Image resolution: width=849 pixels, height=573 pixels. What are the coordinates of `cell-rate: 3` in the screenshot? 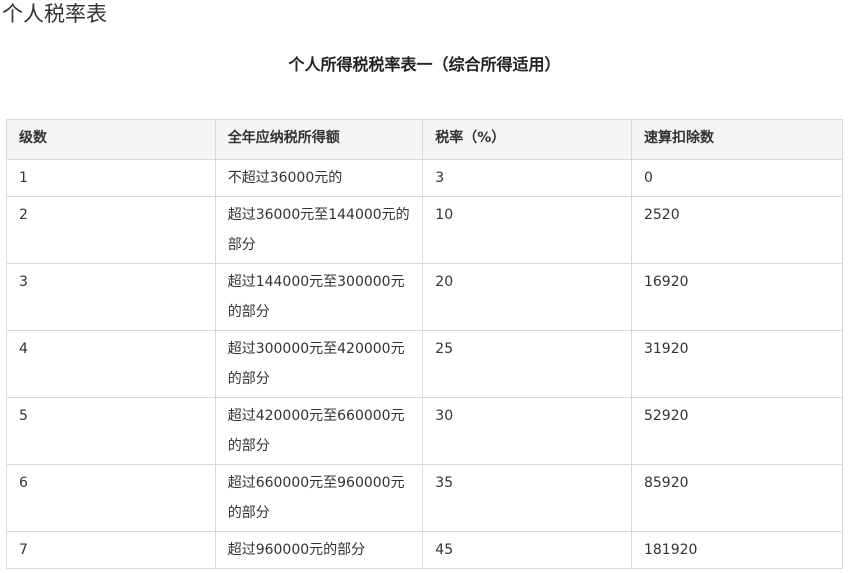 It's located at (527, 178).